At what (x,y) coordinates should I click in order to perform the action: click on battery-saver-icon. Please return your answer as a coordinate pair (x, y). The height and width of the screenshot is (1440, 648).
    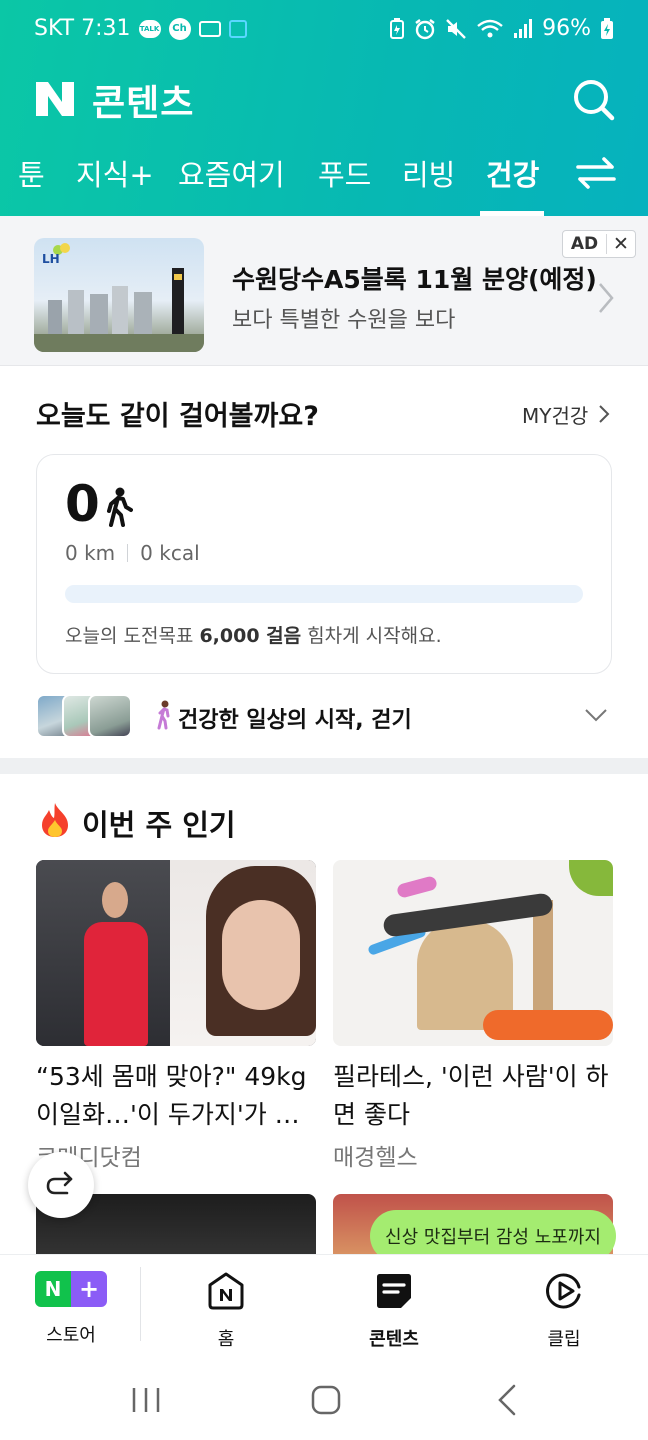
    Looking at the image, I should click on (397, 28).